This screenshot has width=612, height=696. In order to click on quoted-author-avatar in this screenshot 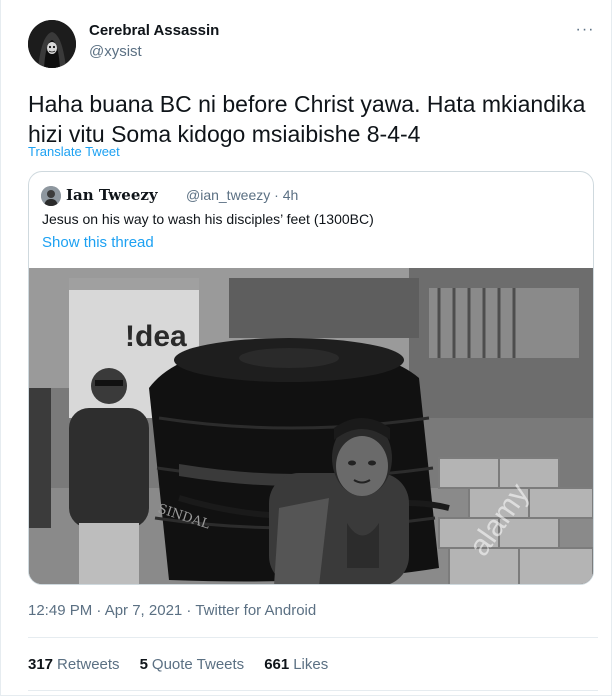, I will do `click(51, 196)`.